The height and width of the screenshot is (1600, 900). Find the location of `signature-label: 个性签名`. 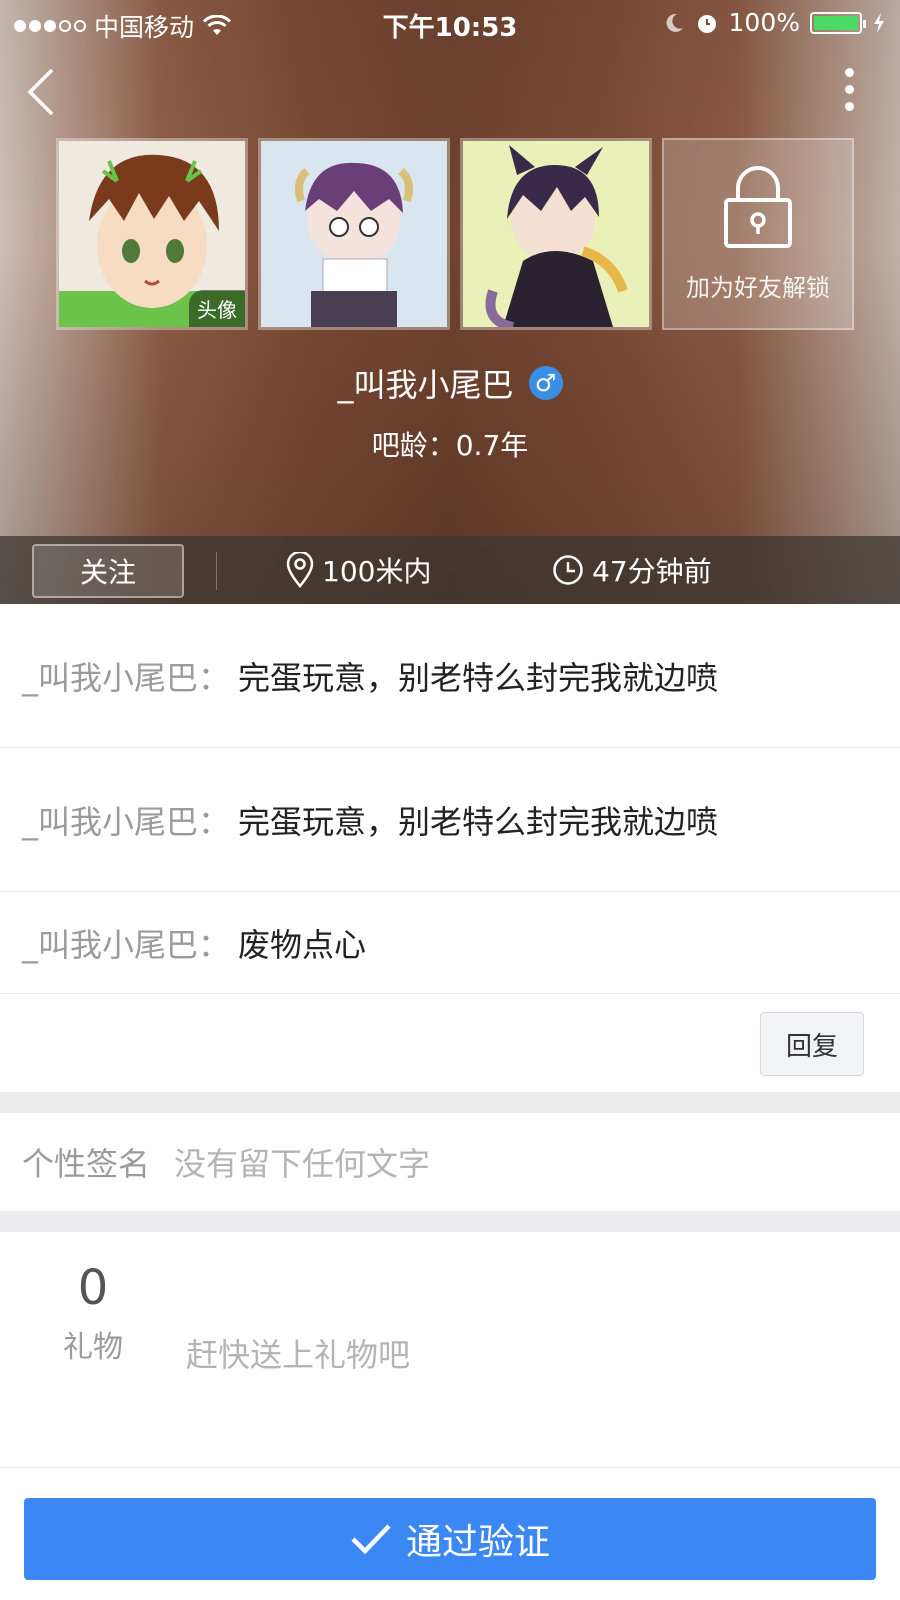

signature-label: 个性签名 is located at coordinates (86, 1164).